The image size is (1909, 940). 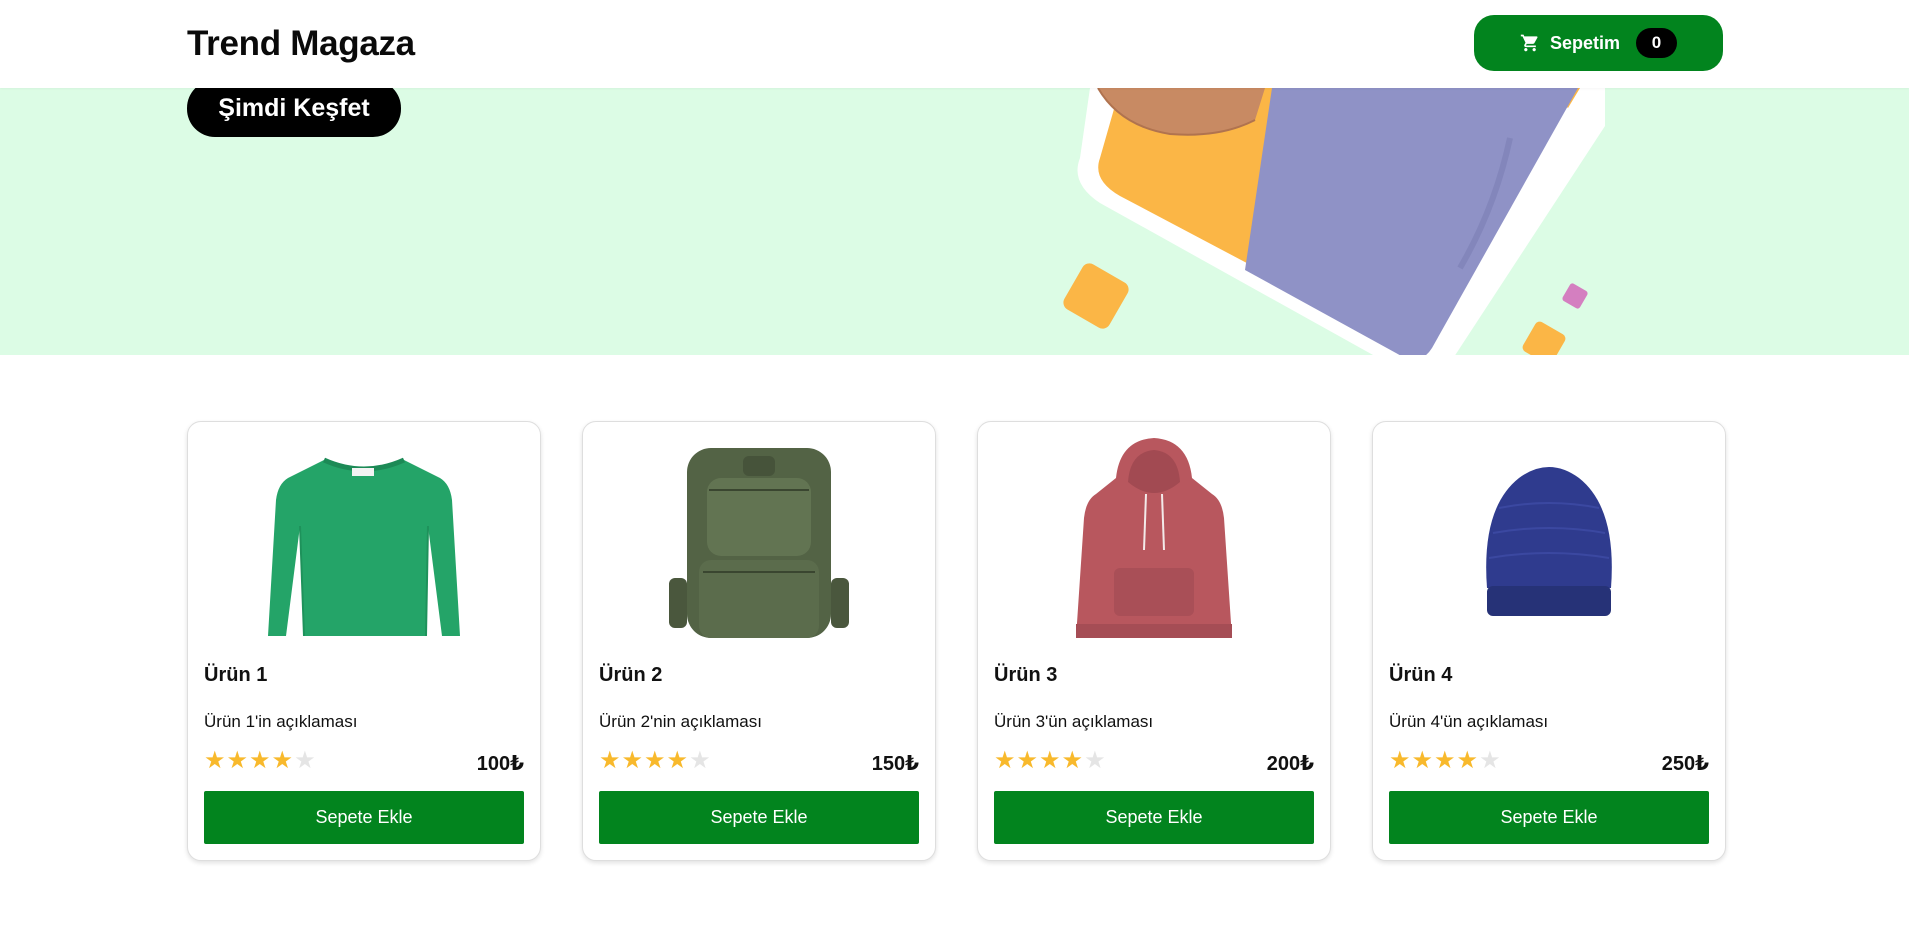 I want to click on cart-label: Sepetim, so click(x=1585, y=42).